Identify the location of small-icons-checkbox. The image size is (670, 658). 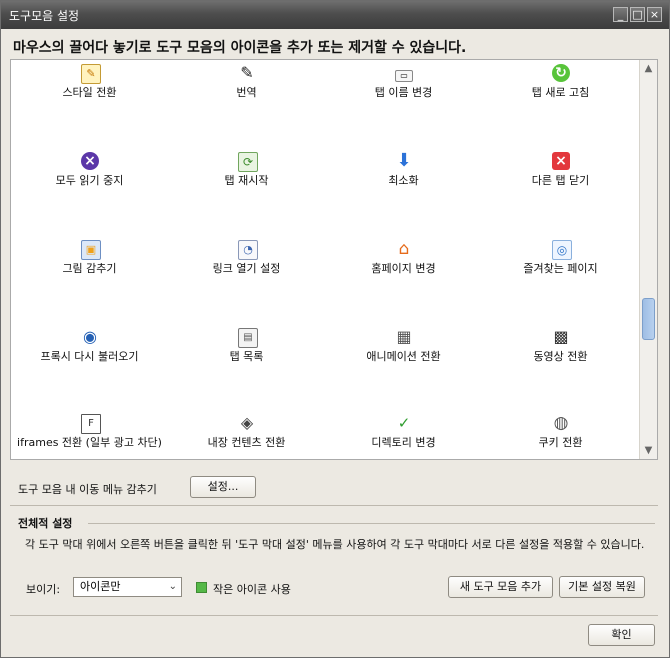
(201, 587).